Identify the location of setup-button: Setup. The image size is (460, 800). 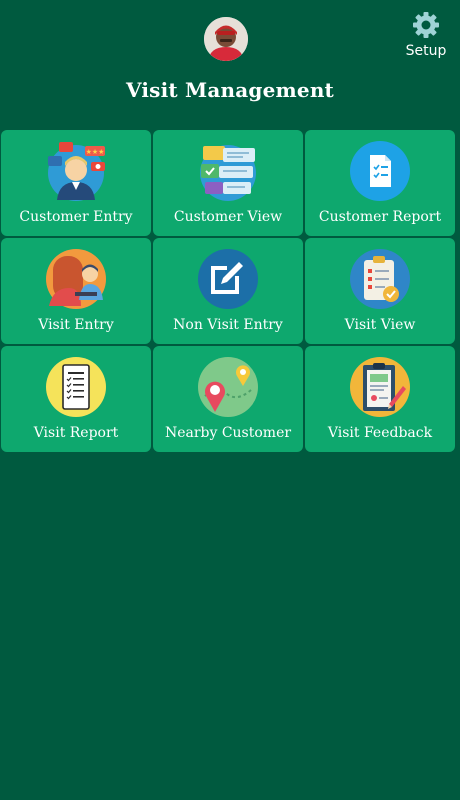
(426, 38).